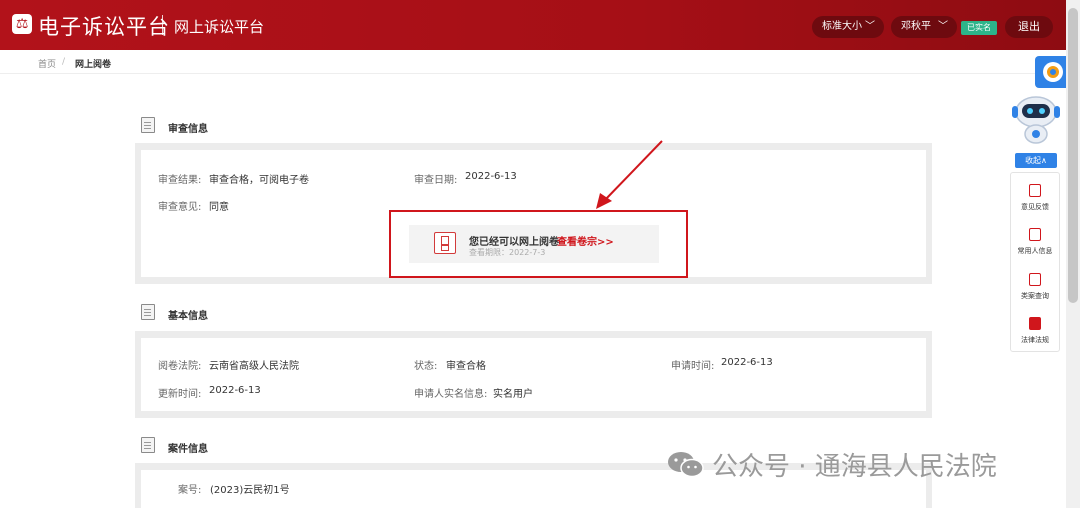 The image size is (1080, 508). What do you see at coordinates (180, 394) in the screenshot?
I see `update-time-label: 更新时间:` at bounding box center [180, 394].